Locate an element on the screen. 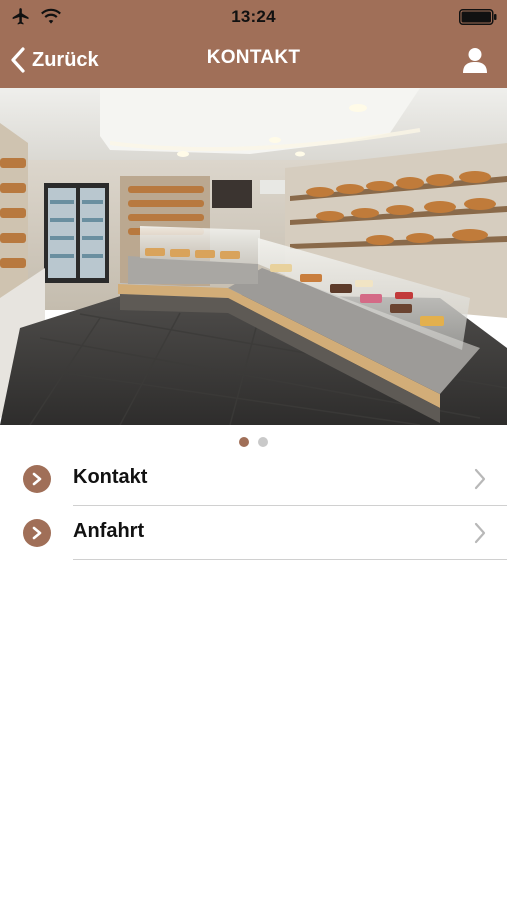  status-bar: 13:24 is located at coordinates (253, 17).